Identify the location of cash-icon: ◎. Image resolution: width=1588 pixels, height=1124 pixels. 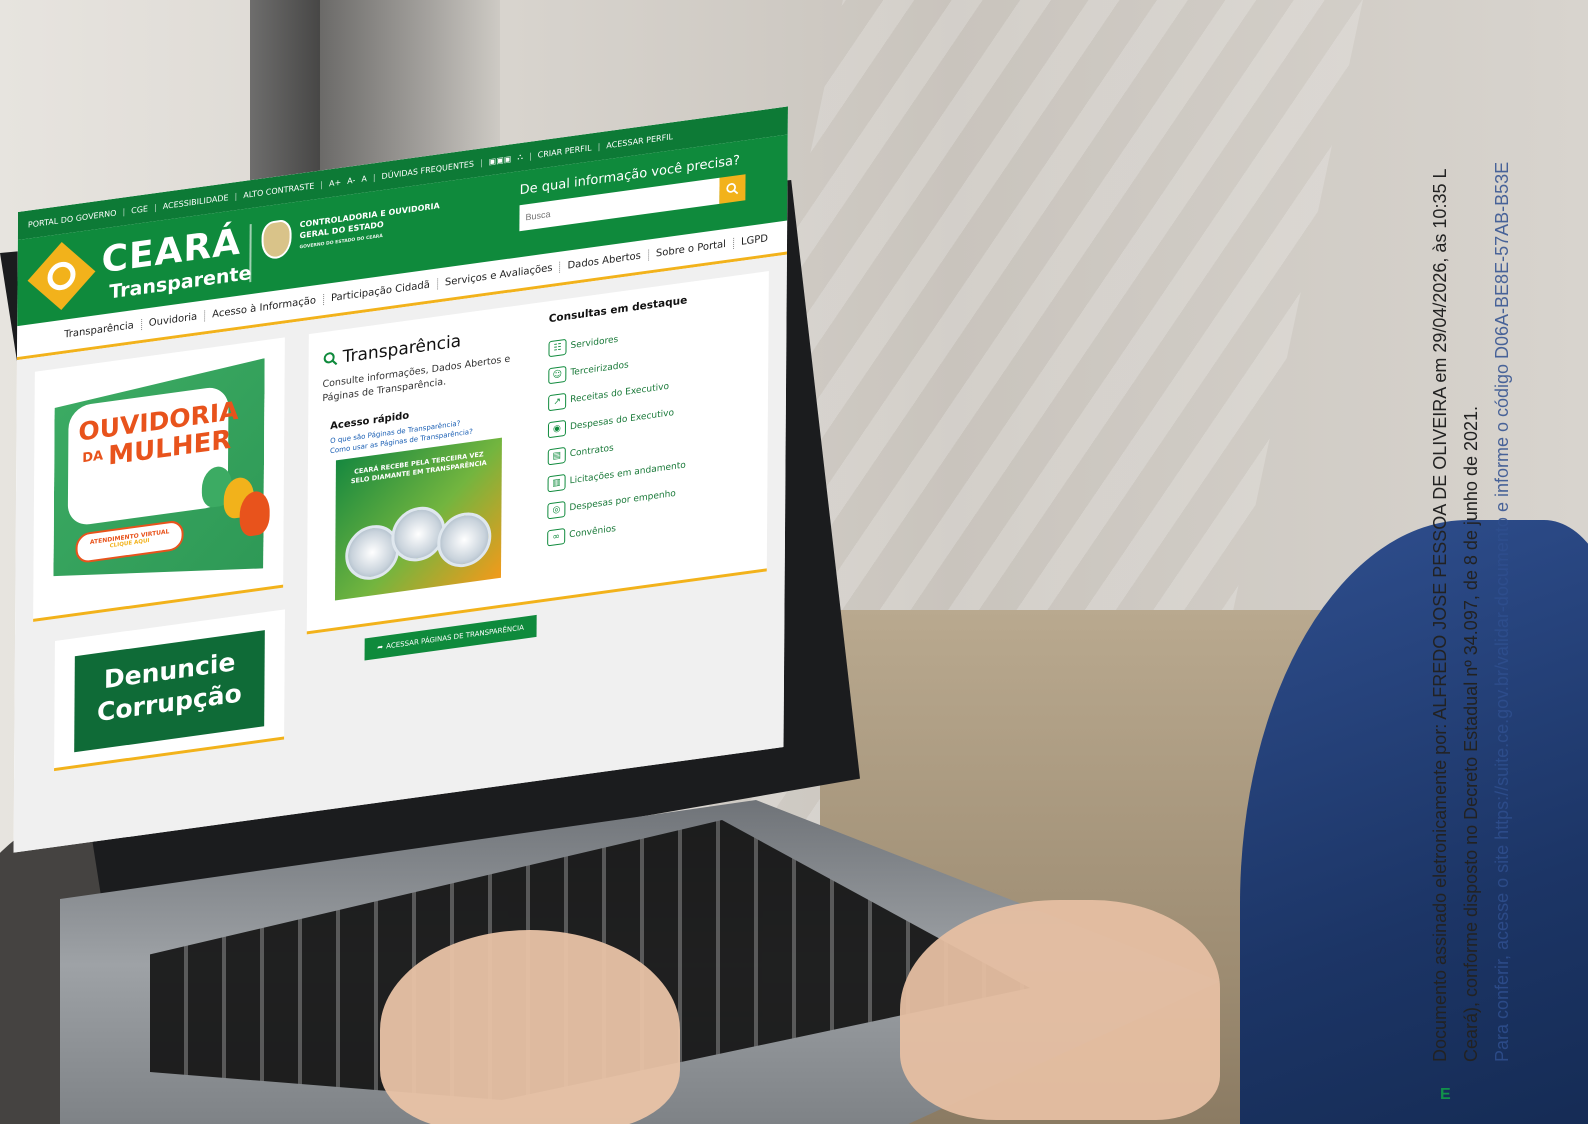
(556, 509).